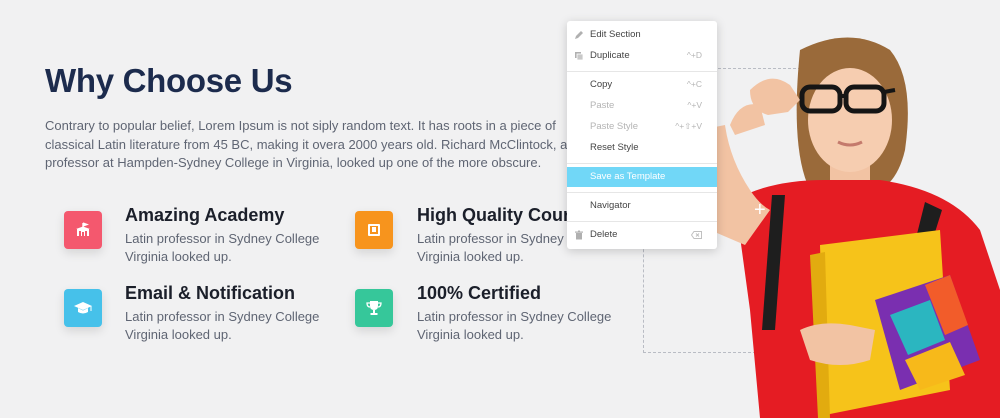 Image resolution: width=1000 pixels, height=418 pixels. I want to click on pencil-icon, so click(579, 35).